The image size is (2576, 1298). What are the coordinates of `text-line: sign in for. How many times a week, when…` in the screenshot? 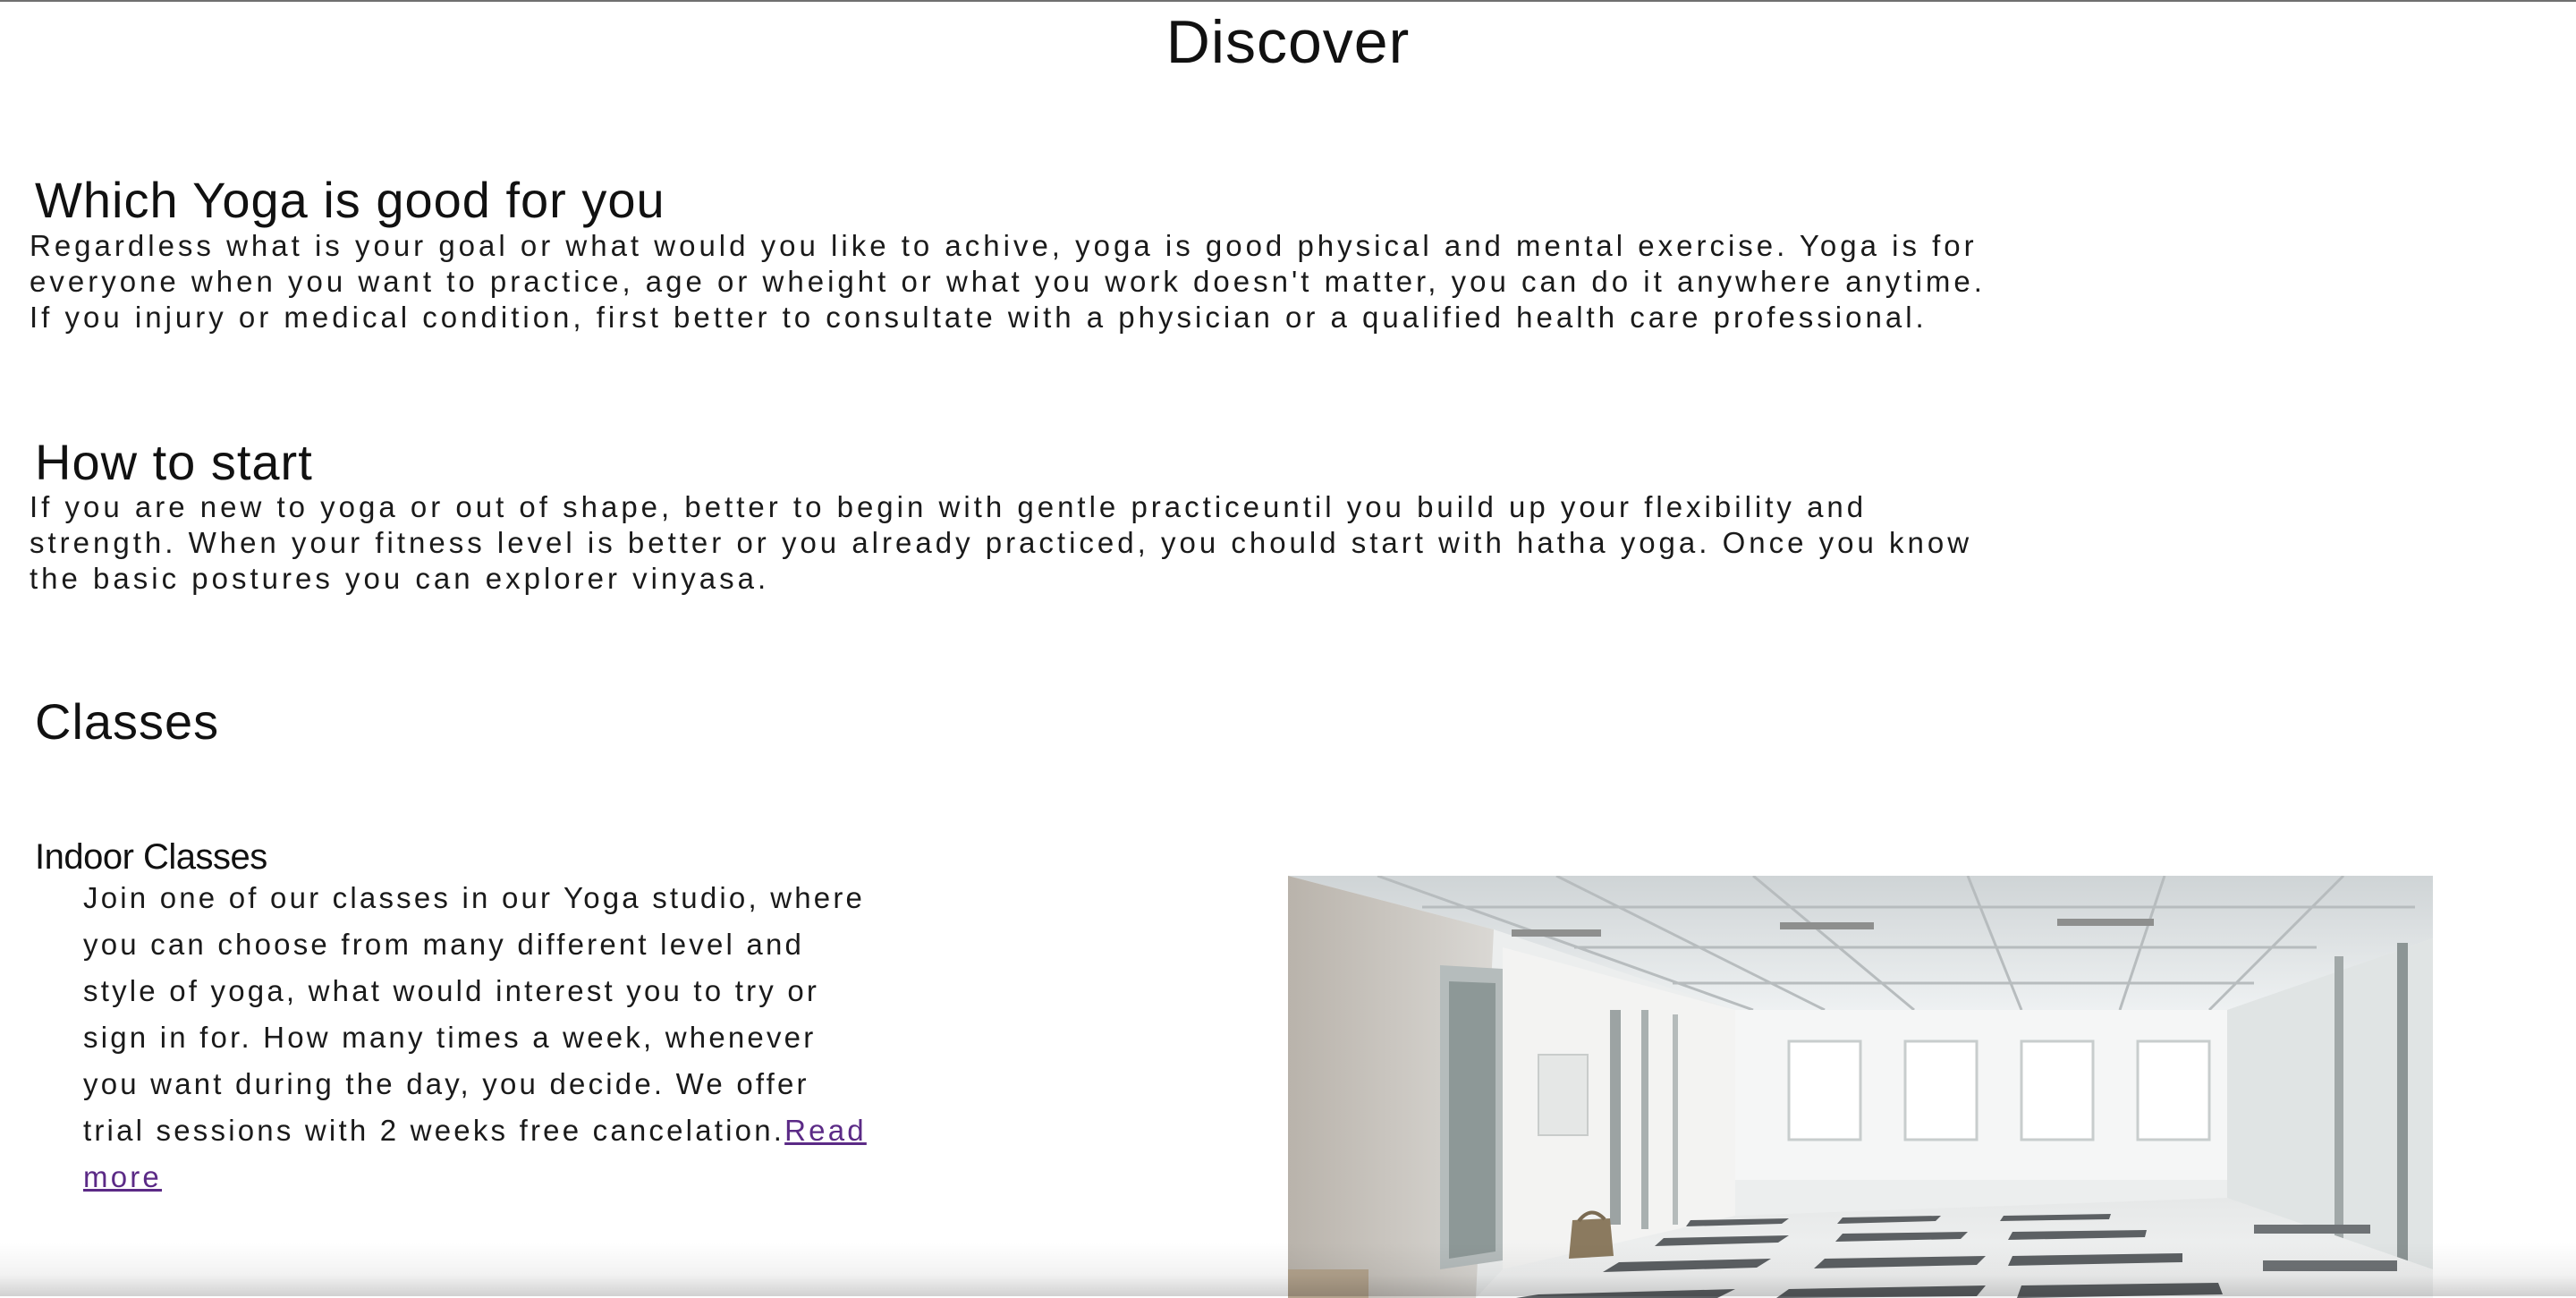 It's located at (450, 1037).